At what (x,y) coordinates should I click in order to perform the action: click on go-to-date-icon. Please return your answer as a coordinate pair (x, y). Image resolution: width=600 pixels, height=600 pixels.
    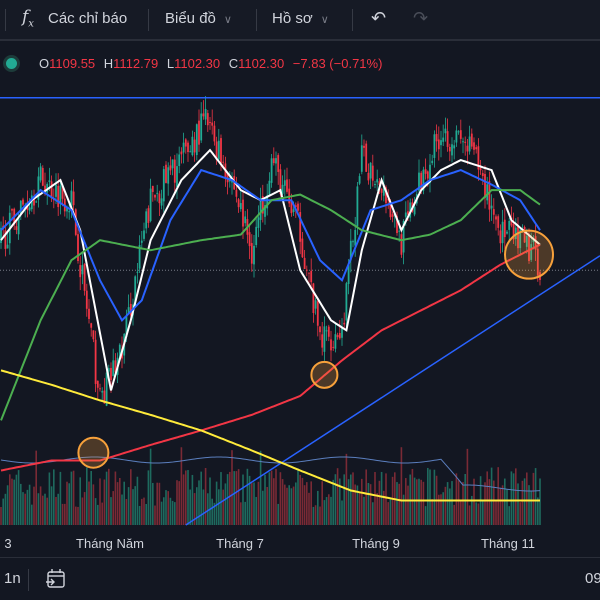
    Looking at the image, I should click on (56, 579).